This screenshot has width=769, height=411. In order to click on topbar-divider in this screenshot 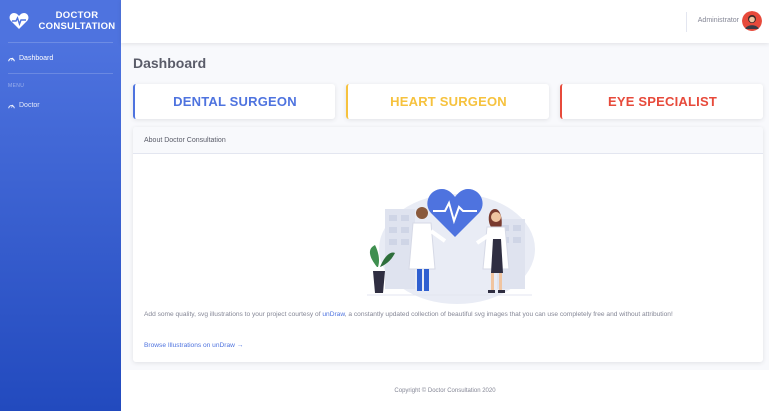, I will do `click(686, 22)`.